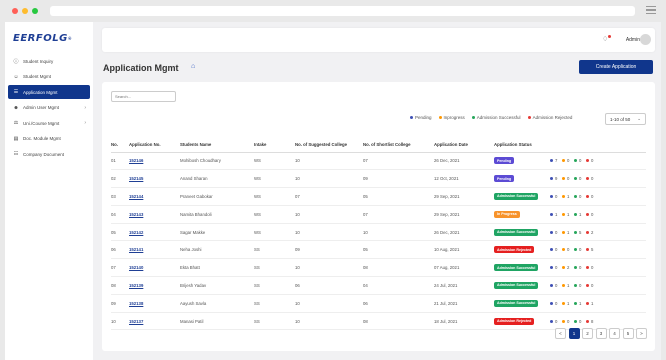 The image size is (666, 360). What do you see at coordinates (592, 250) in the screenshot?
I see `status-count-value: 5` at bounding box center [592, 250].